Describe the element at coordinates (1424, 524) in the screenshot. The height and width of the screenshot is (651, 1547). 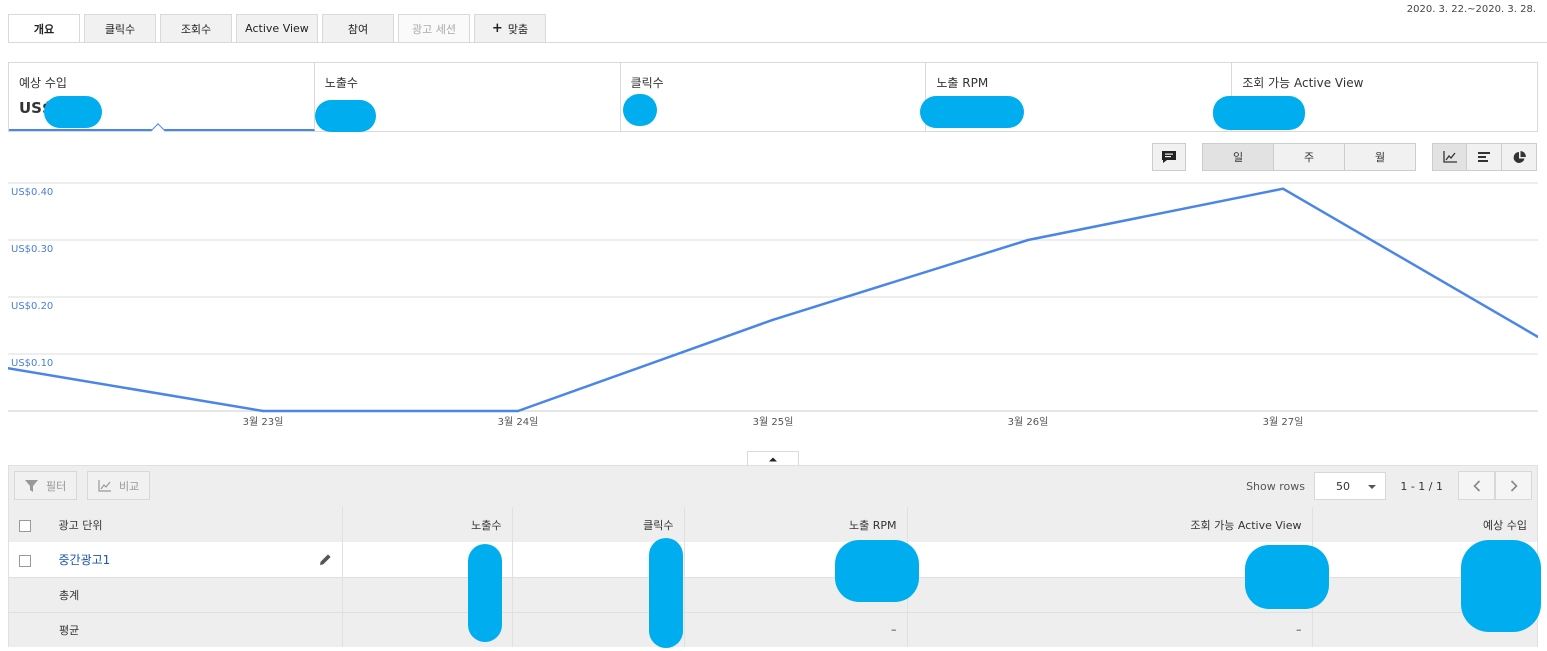
I see `header-estimated-earnings: 예상 수입` at that location.